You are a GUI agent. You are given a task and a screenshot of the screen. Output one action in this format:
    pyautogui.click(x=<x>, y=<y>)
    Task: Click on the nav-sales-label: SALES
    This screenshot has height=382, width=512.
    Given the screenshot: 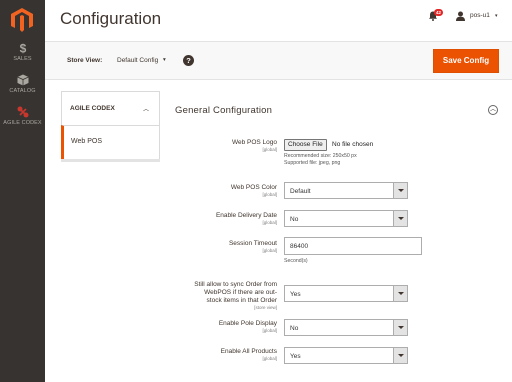 What is the action you would take?
    pyautogui.click(x=22, y=59)
    